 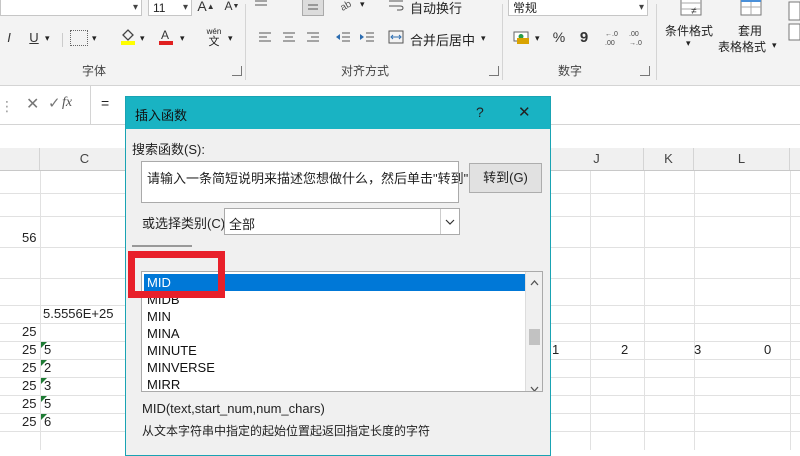 What do you see at coordinates (105, 103) in the screenshot?
I see `formula-input: =` at bounding box center [105, 103].